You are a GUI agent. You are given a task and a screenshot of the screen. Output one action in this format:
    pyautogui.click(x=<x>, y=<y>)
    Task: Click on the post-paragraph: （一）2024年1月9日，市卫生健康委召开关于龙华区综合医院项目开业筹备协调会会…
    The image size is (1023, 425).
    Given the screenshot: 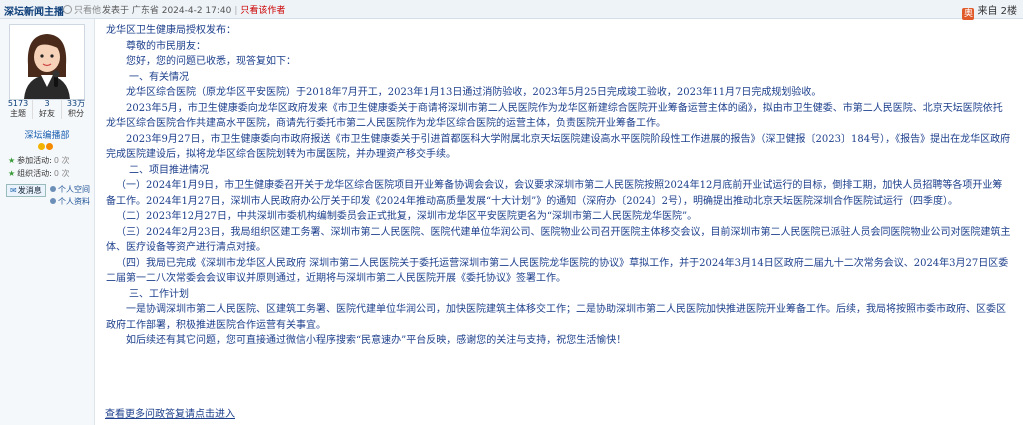 What is the action you would take?
    pyautogui.click(x=554, y=193)
    